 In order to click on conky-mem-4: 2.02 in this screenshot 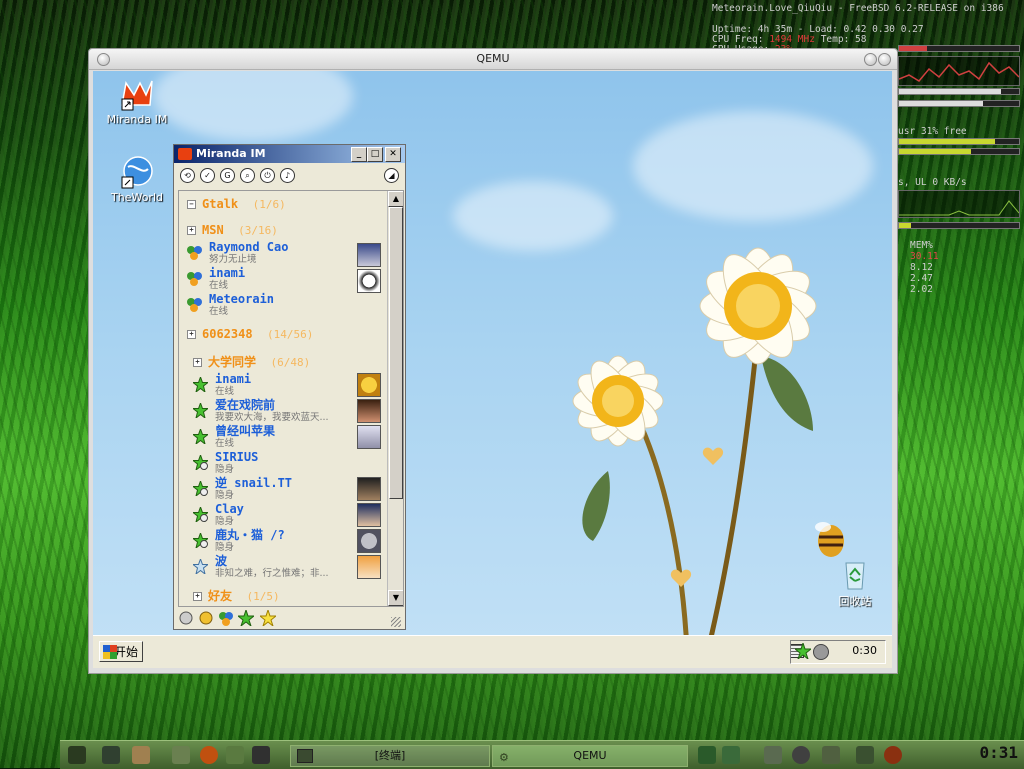, I will do `click(921, 289)`.